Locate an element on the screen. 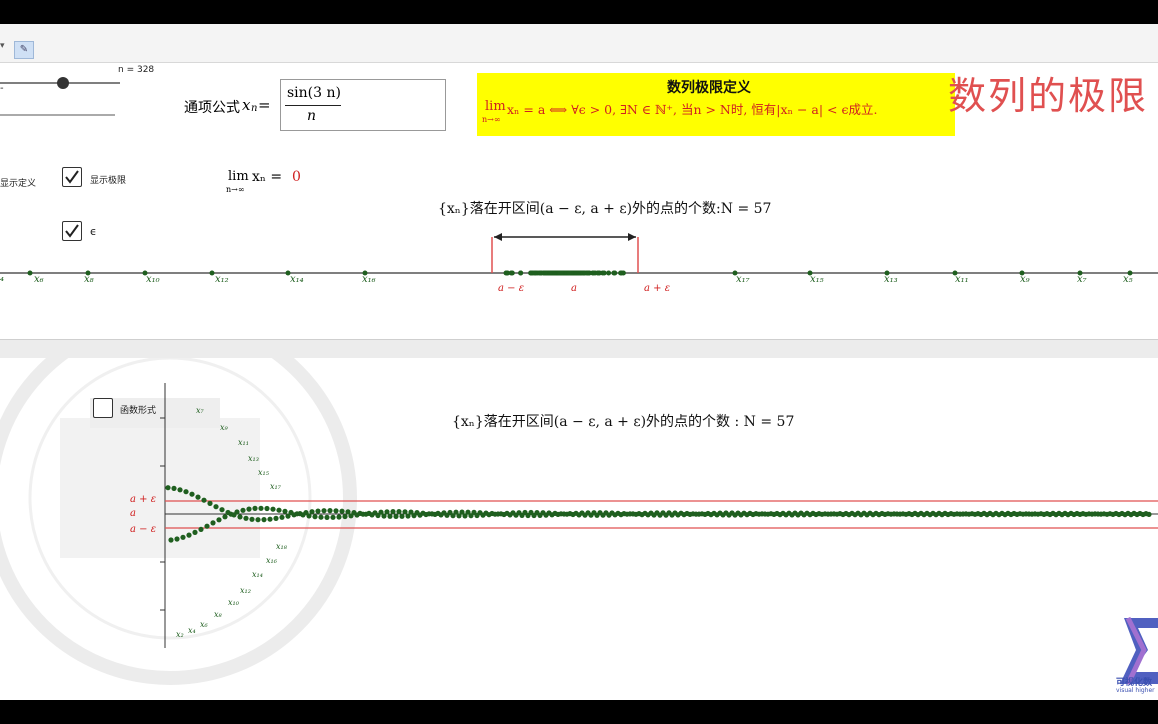 This screenshot has width=1158, height=724. graph-point-label: x₆ is located at coordinates (204, 624).